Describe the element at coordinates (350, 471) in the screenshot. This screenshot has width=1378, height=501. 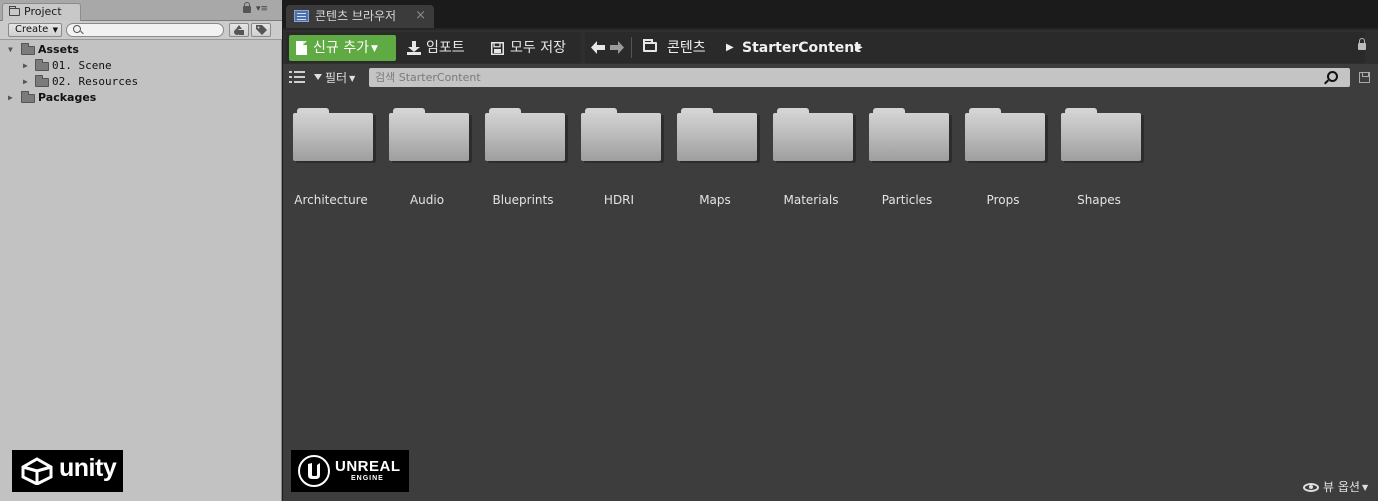
I see `unreal-engine-logo: UNREAL ENGINE` at that location.